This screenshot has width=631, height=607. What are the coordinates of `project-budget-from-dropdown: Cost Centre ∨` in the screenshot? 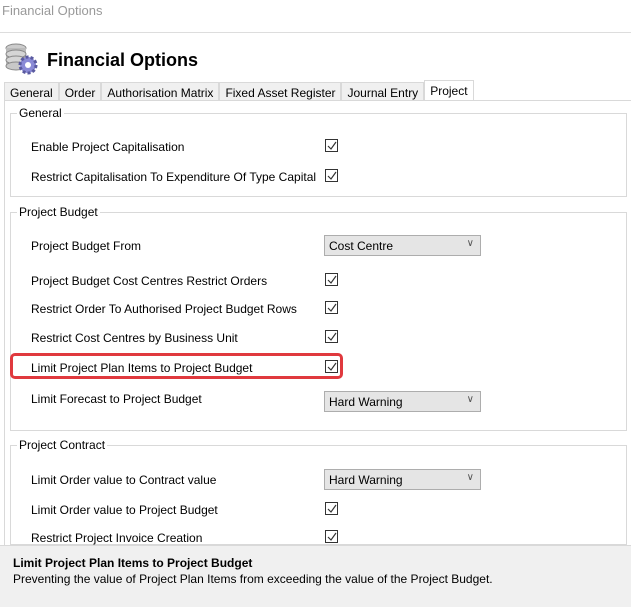 It's located at (402, 245).